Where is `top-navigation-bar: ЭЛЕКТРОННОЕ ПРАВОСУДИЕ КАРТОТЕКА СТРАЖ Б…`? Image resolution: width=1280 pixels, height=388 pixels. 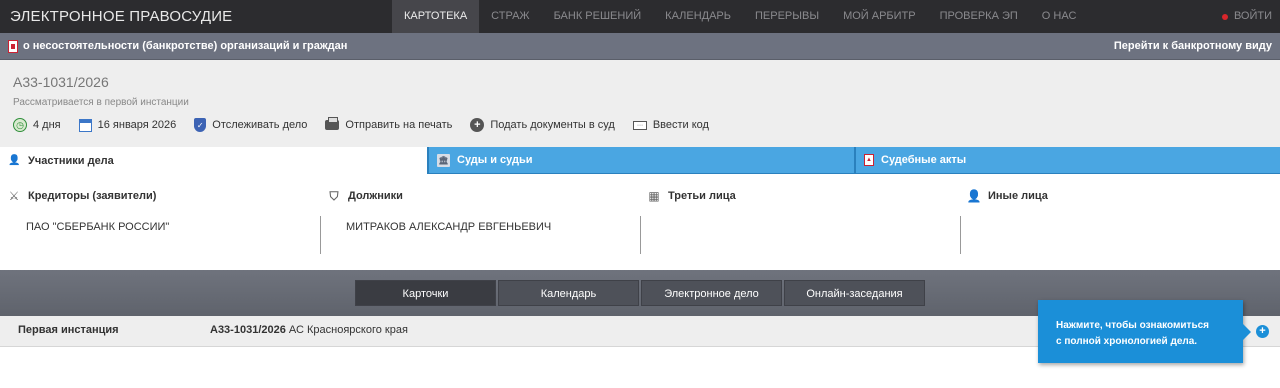
top-navigation-bar: ЭЛЕКТРОННОЕ ПРАВОСУДИЕ КАРТОТЕКА СТРАЖ Б… is located at coordinates (640, 16).